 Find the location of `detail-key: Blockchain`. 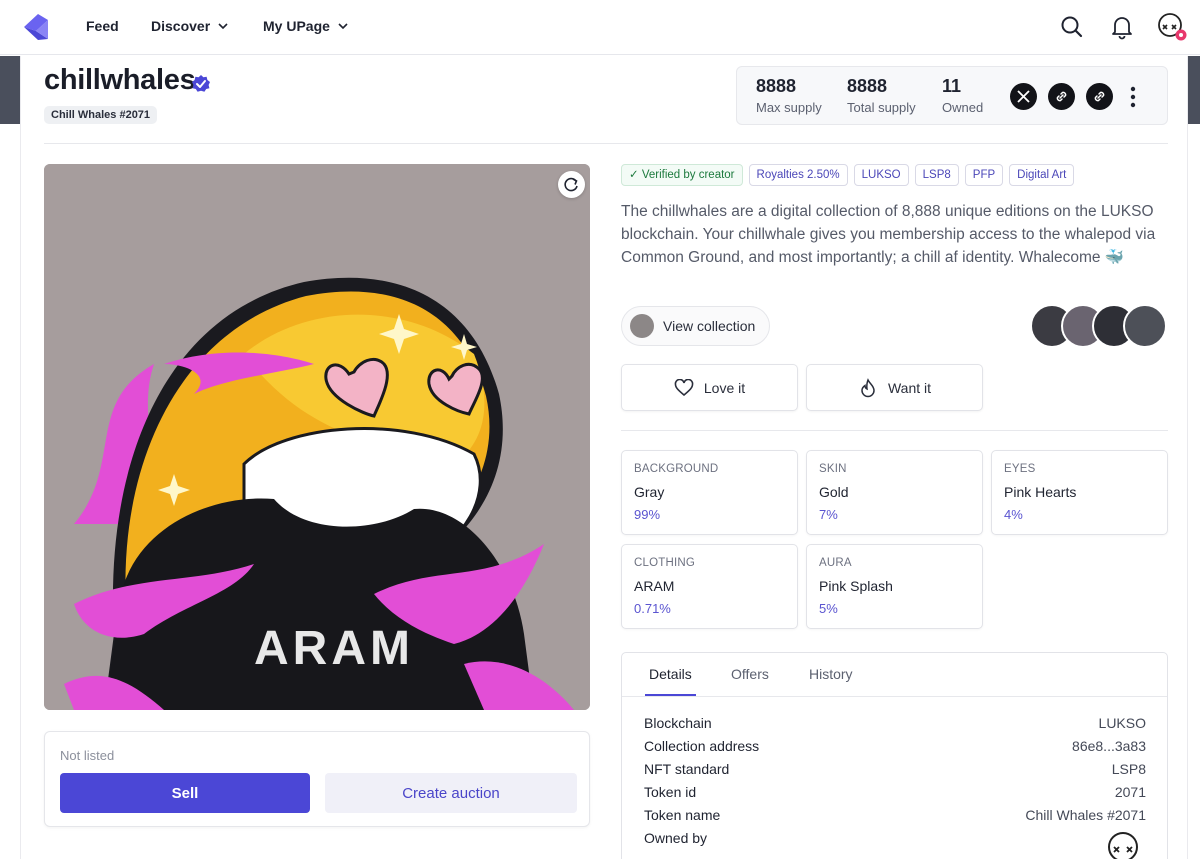

detail-key: Blockchain is located at coordinates (678, 723).